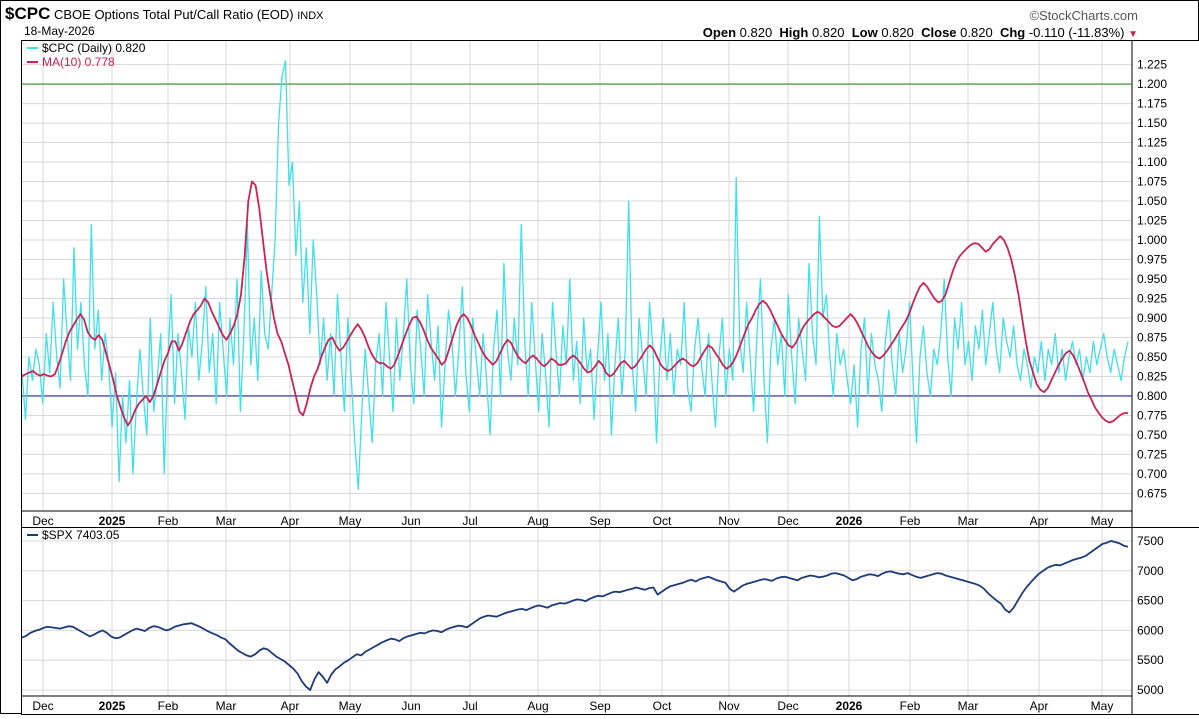 The height and width of the screenshot is (719, 1199). I want to click on high-label: High, so click(794, 32).